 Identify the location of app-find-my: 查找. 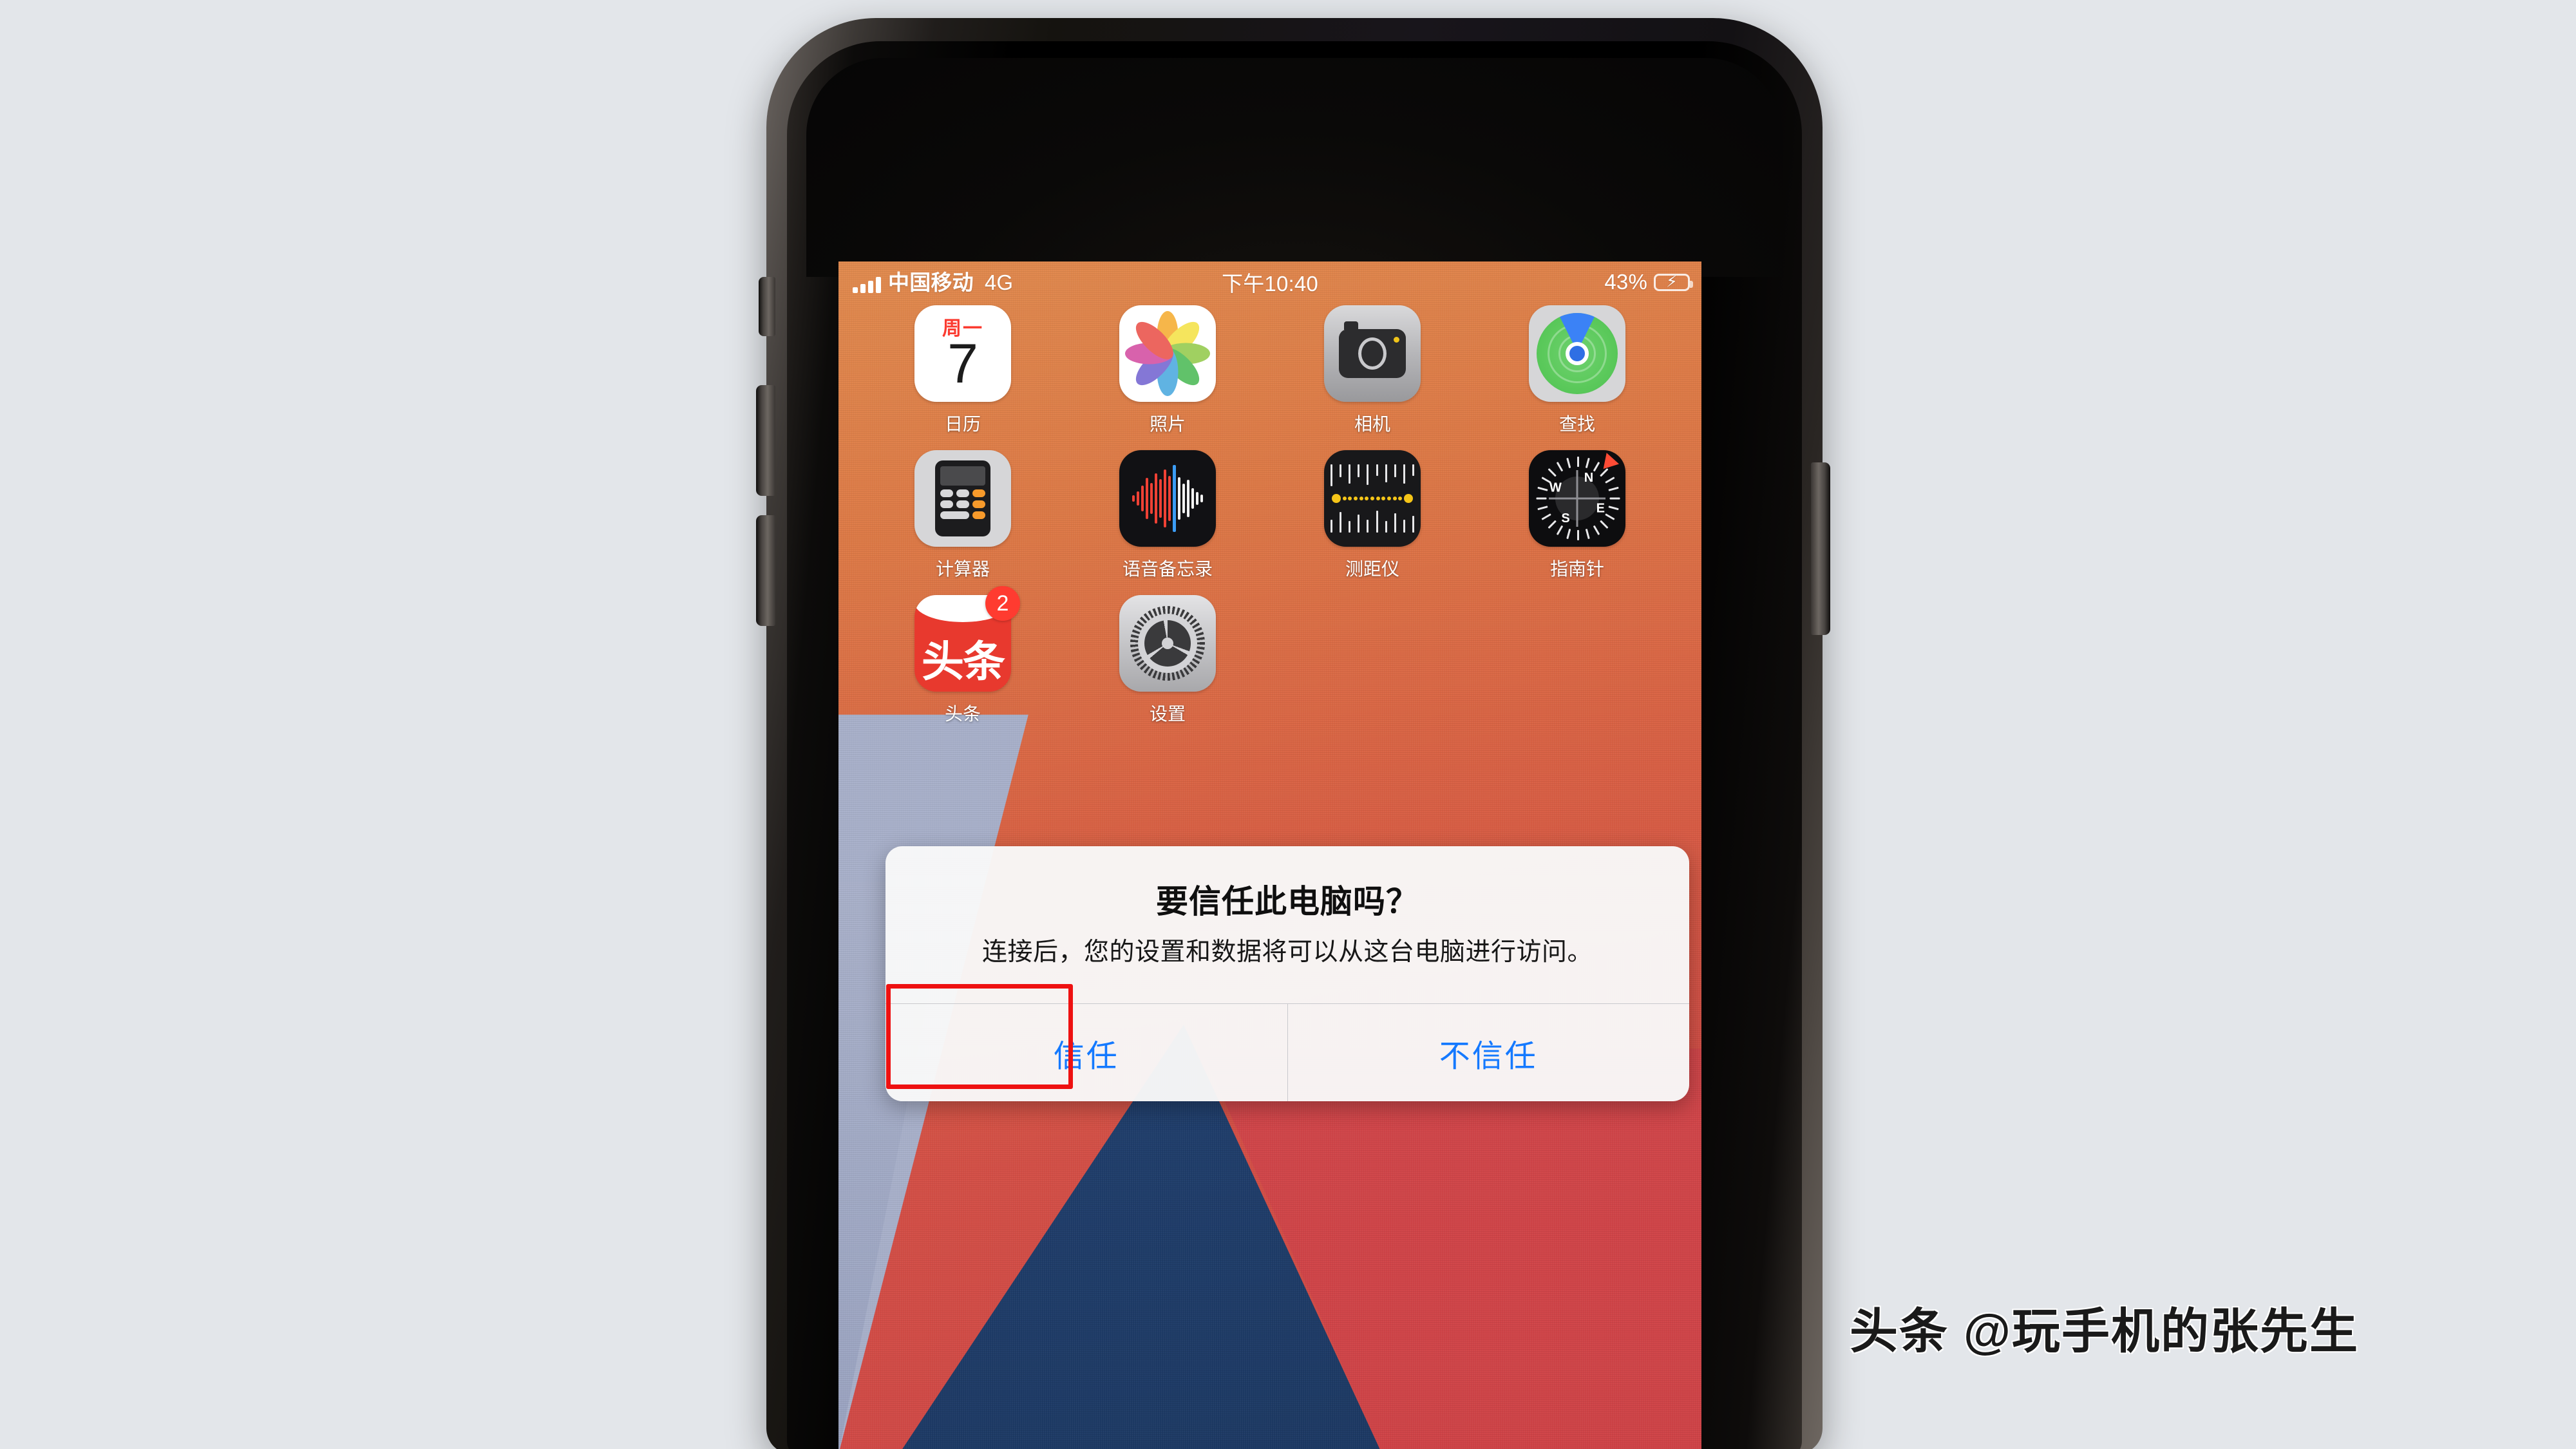
(1578, 370).